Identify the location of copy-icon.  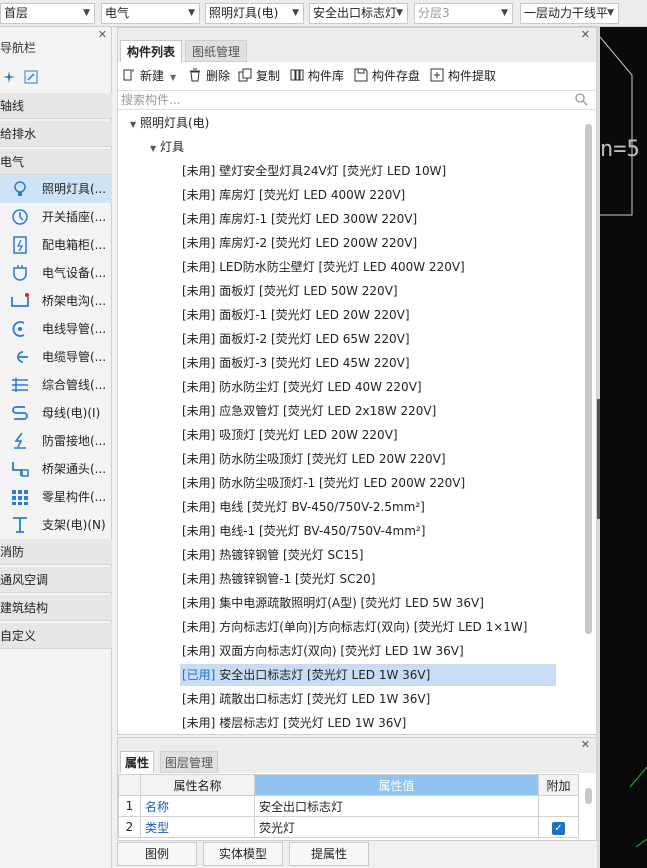
(245, 75).